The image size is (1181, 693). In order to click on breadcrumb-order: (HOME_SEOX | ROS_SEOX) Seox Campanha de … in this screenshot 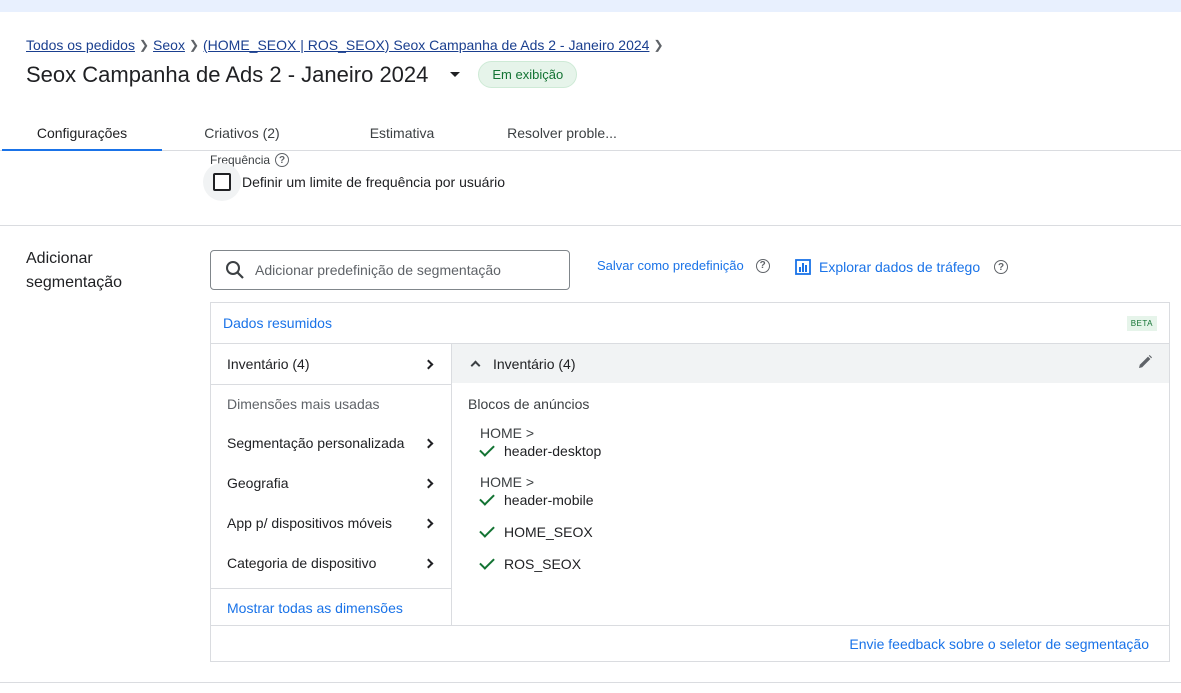, I will do `click(426, 45)`.